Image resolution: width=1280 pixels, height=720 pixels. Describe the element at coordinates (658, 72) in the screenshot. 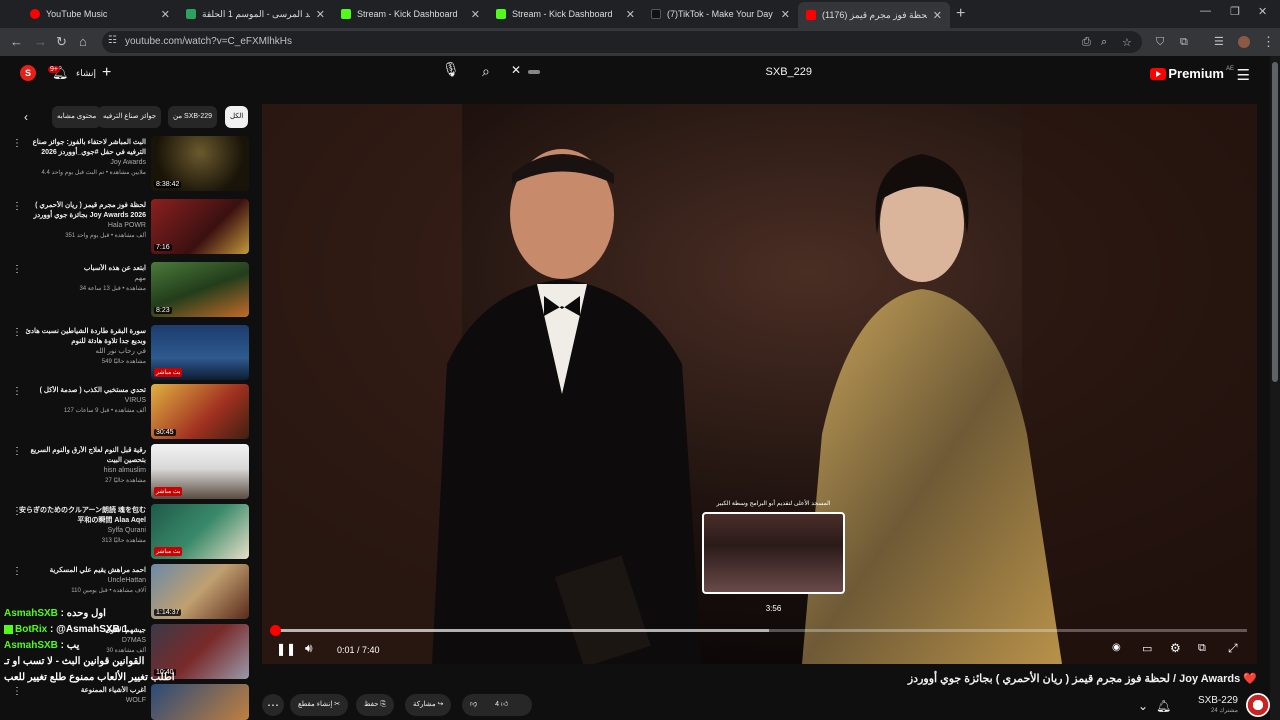

I see `search-input: ⌕ ✕ SXB_229` at that location.